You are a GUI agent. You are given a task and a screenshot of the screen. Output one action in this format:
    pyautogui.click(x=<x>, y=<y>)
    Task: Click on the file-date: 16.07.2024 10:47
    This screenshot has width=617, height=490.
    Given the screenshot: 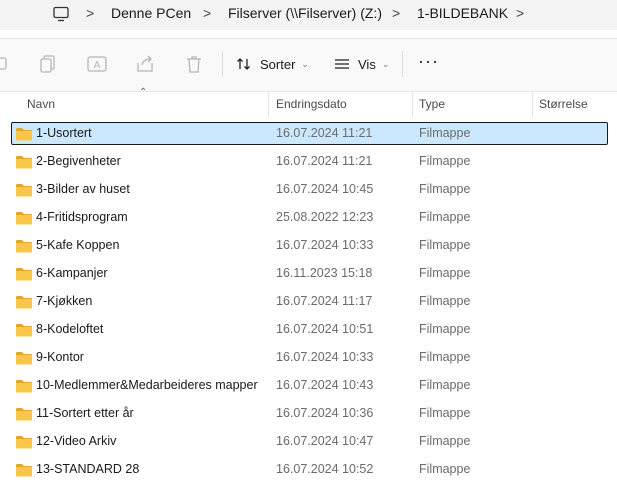 What is the action you would take?
    pyautogui.click(x=325, y=441)
    